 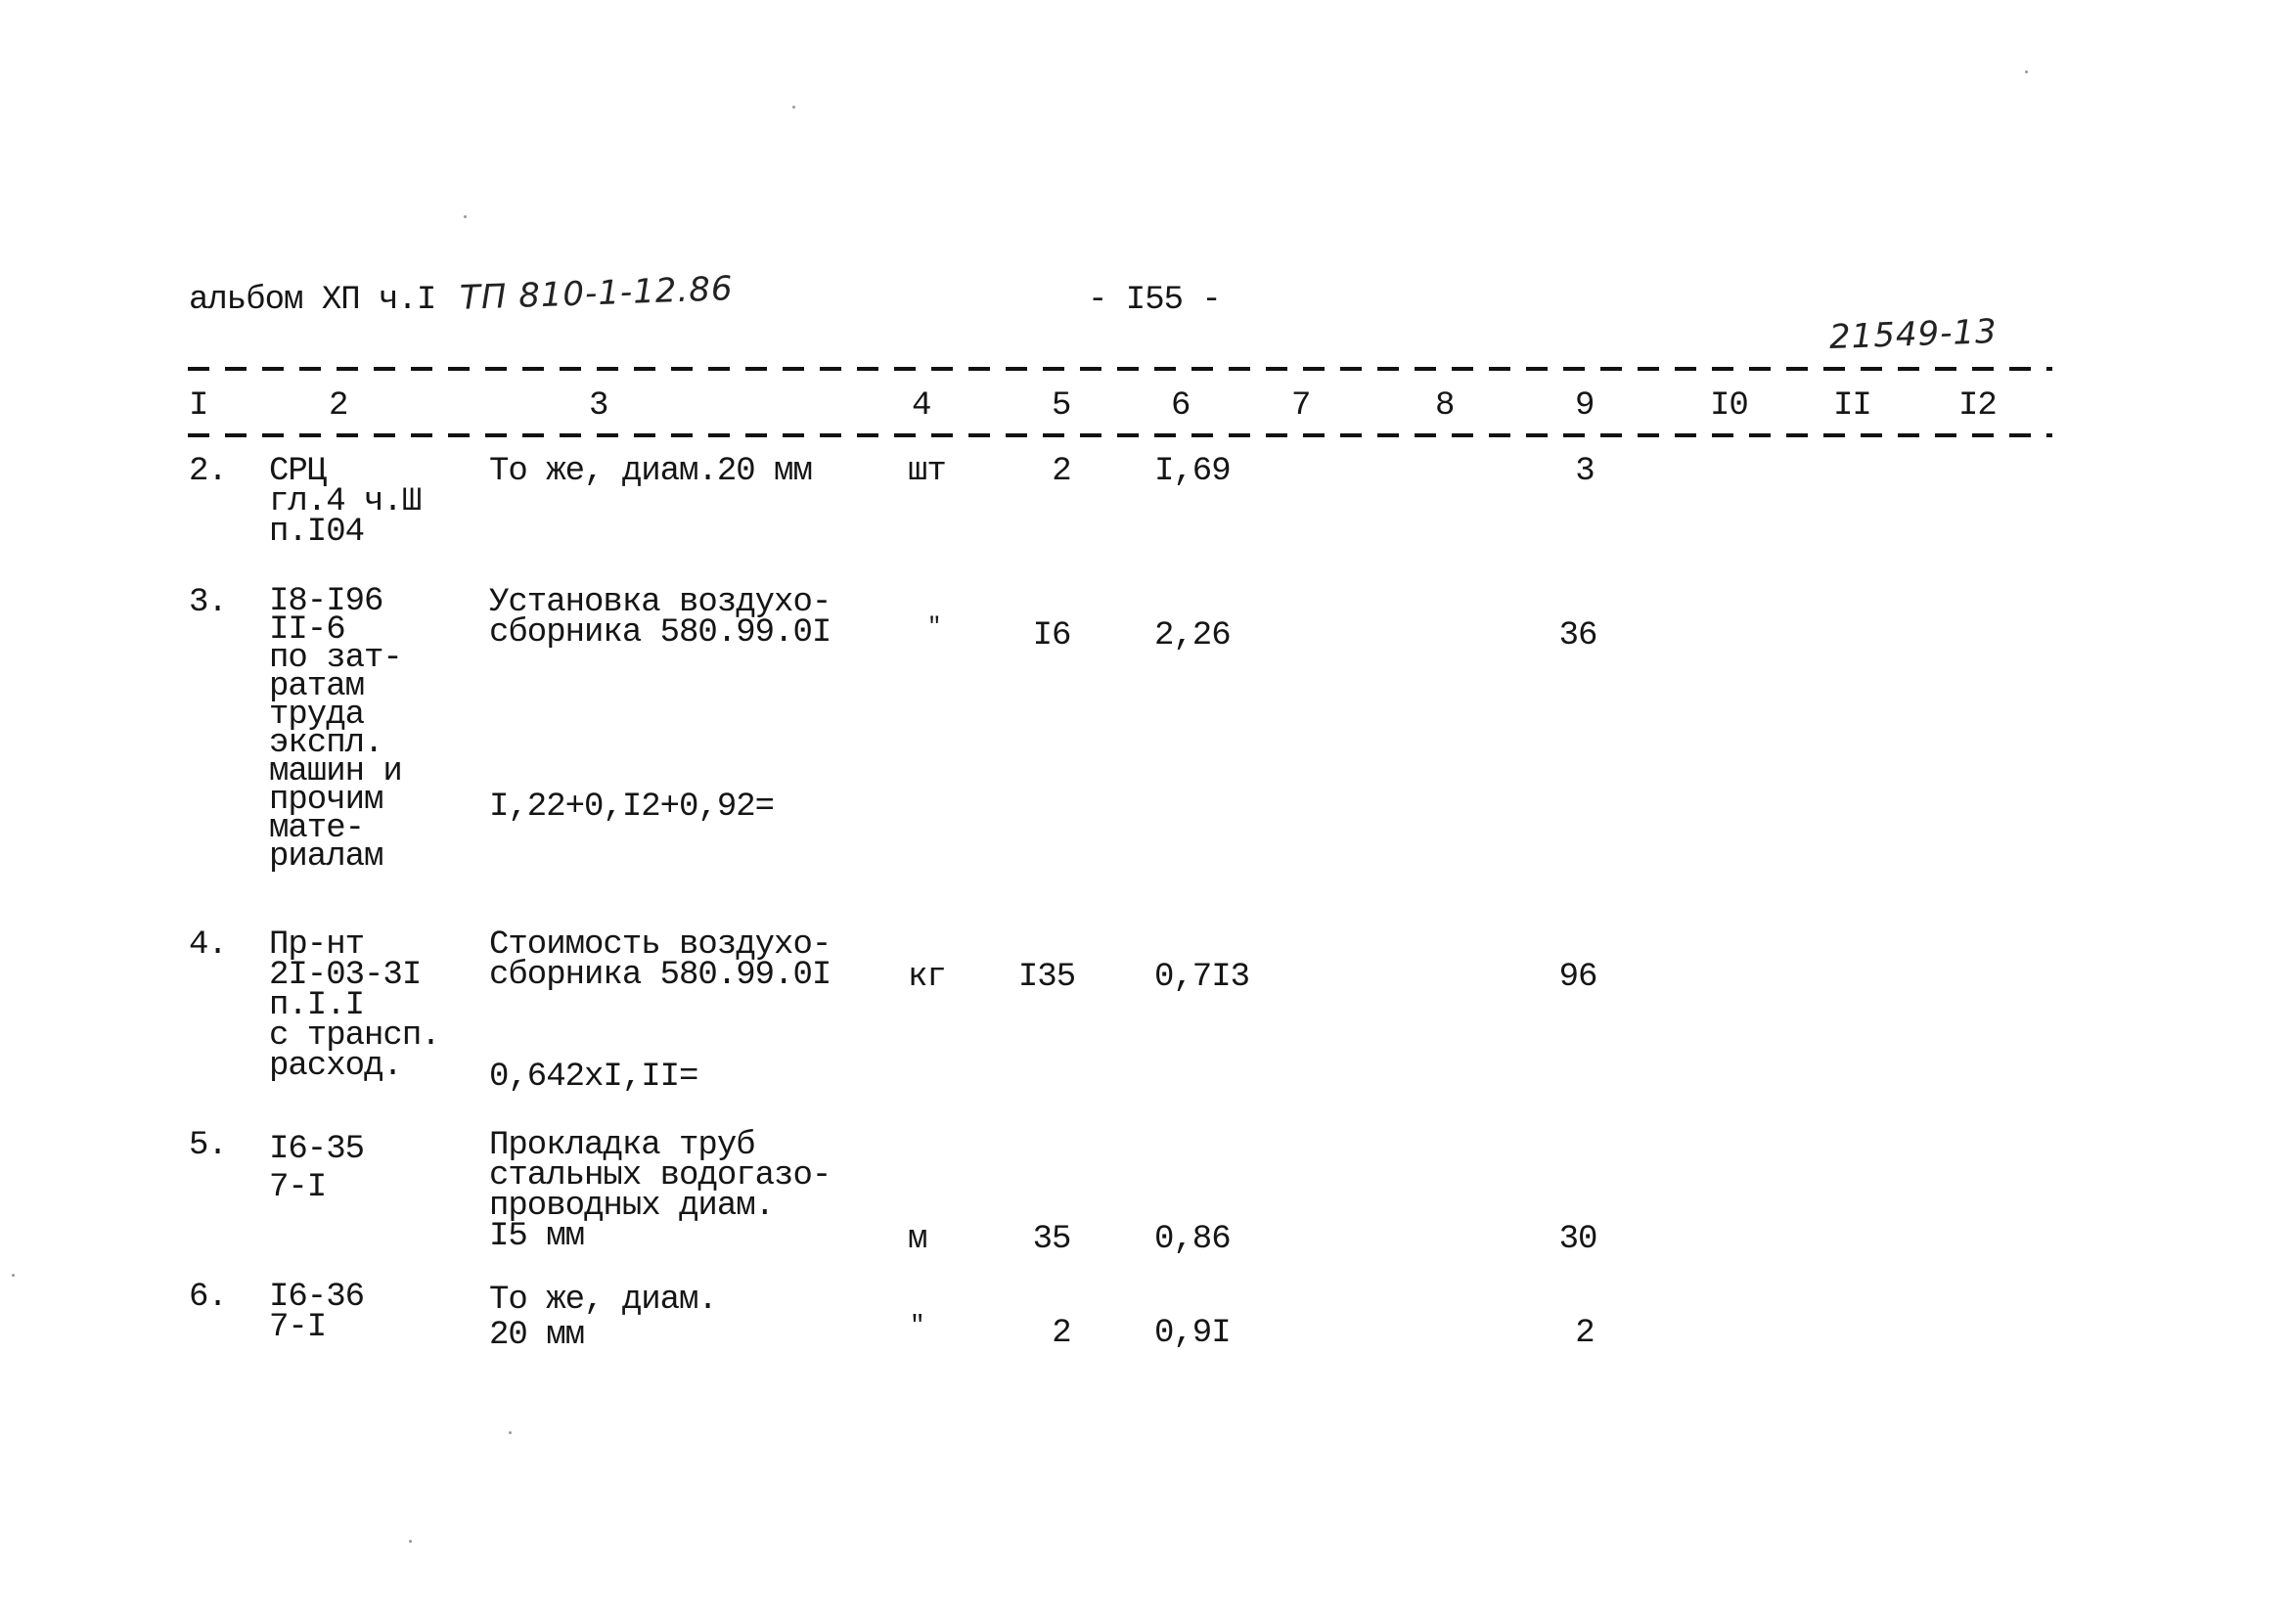 I want to click on page-number: - I55 -, so click(x=1155, y=300).